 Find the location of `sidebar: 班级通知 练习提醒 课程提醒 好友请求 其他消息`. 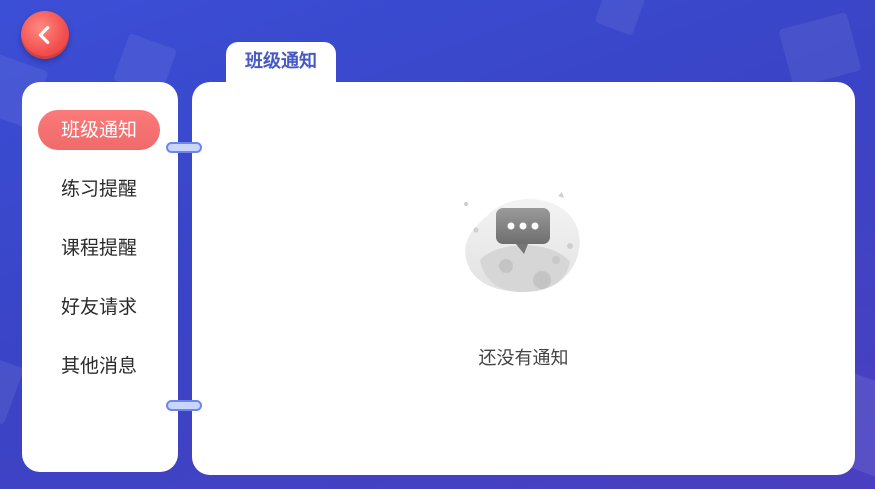

sidebar: 班级通知 练习提醒 课程提醒 好友请求 其他消息 is located at coordinates (100, 277).